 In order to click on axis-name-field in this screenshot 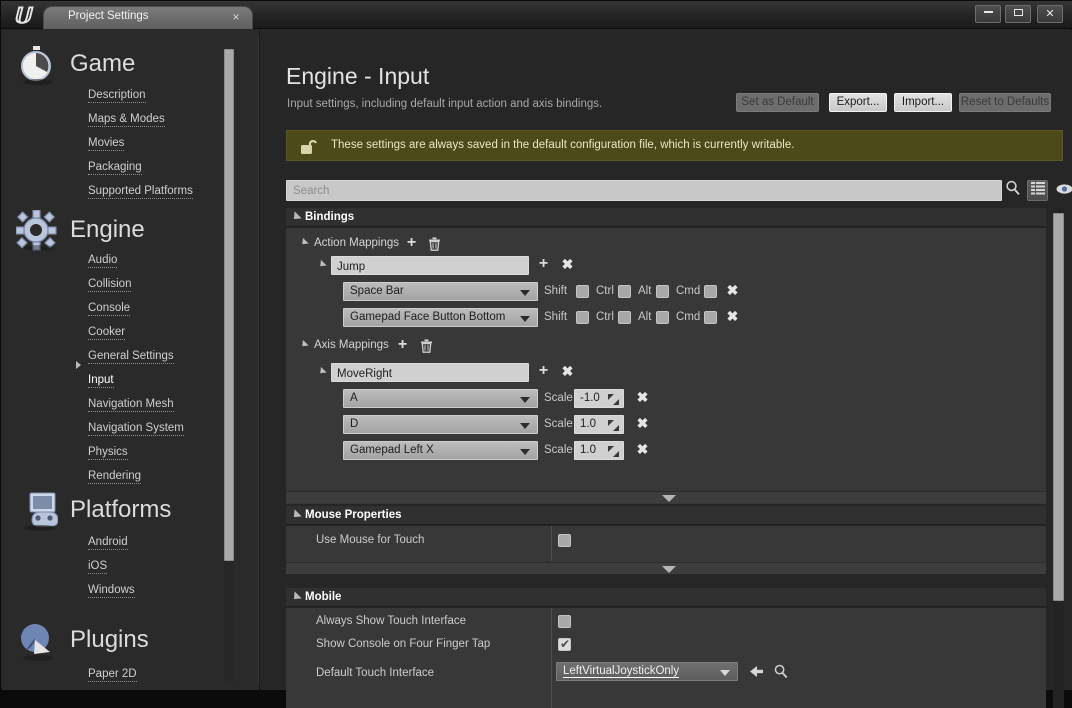, I will do `click(430, 373)`.